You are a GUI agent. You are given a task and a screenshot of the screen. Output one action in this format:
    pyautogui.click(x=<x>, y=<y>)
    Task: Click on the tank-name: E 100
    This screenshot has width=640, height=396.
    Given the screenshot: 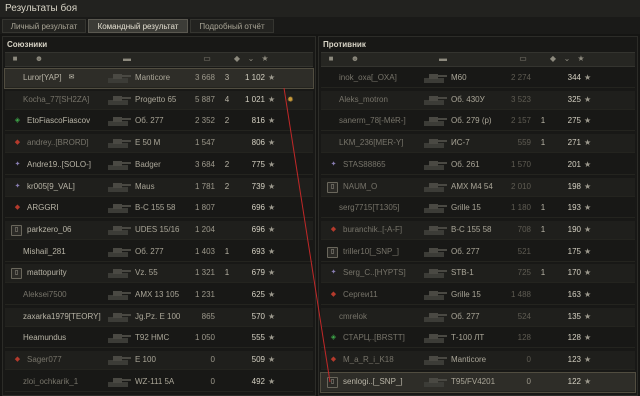 What is the action you would take?
    pyautogui.click(x=145, y=360)
    